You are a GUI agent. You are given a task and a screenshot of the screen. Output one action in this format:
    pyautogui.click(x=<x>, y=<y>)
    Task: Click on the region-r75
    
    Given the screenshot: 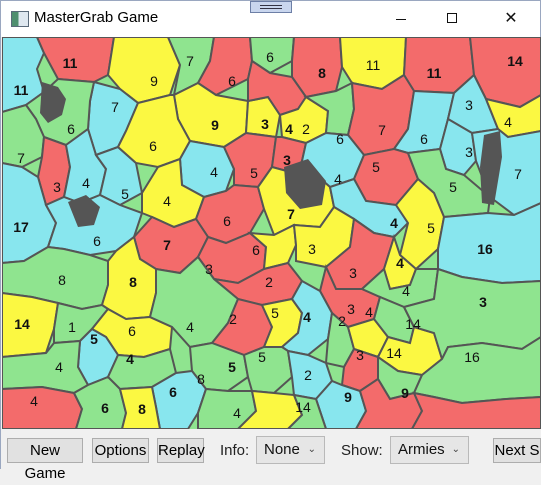 What is the action you would take?
    pyautogui.click(x=43, y=407)
    